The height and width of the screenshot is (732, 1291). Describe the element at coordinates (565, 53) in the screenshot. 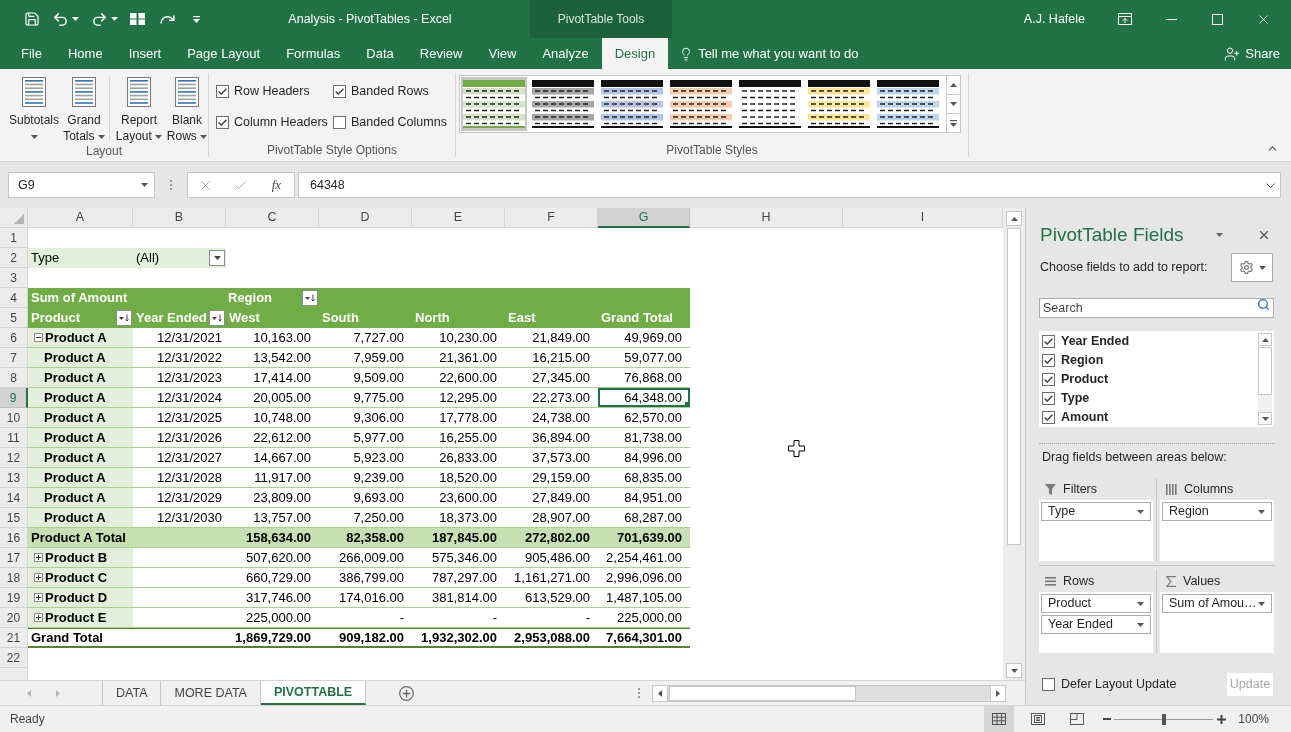

I see `ribbon-tab: Analyze` at that location.